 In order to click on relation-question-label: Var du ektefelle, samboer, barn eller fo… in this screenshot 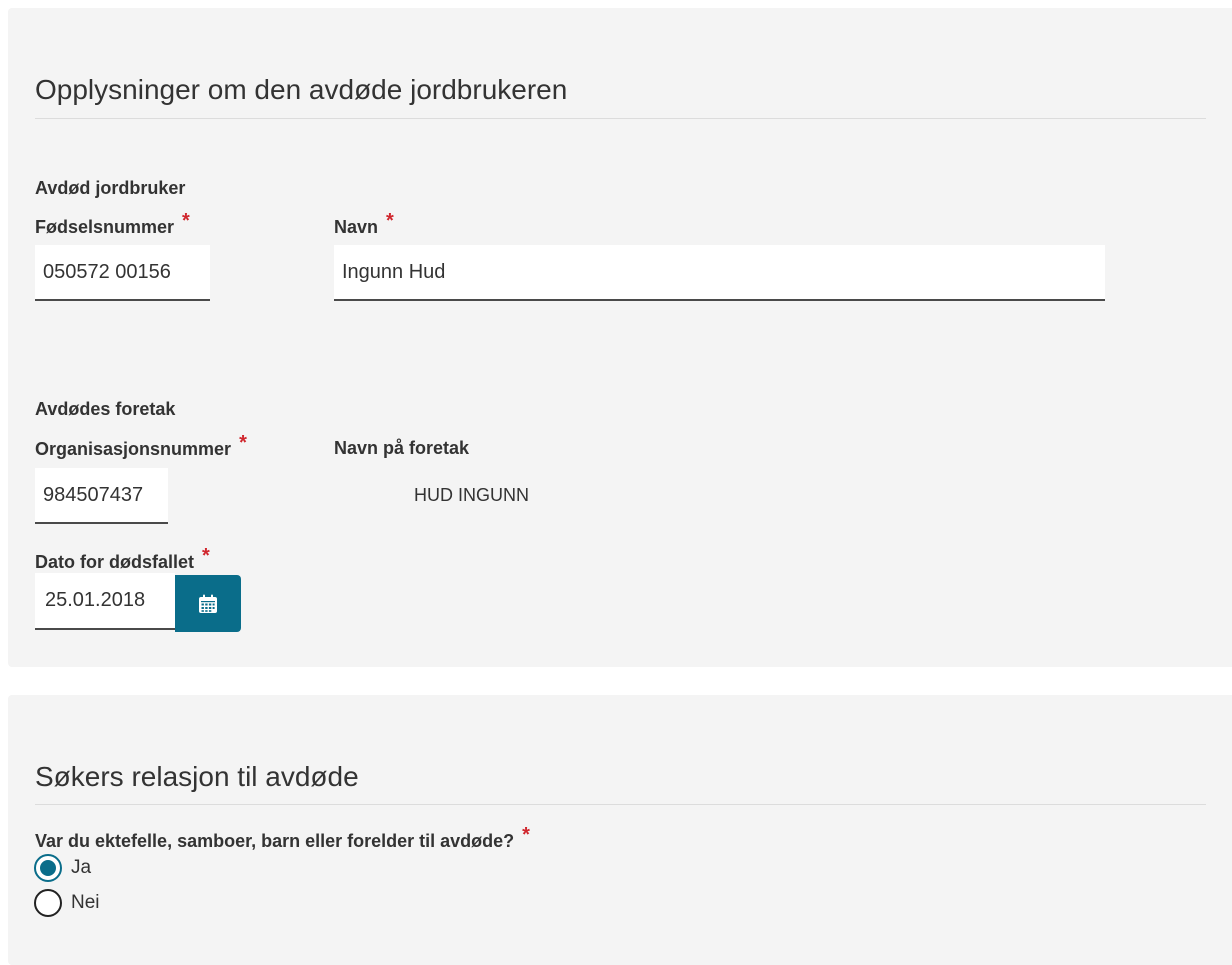, I will do `click(282, 837)`.